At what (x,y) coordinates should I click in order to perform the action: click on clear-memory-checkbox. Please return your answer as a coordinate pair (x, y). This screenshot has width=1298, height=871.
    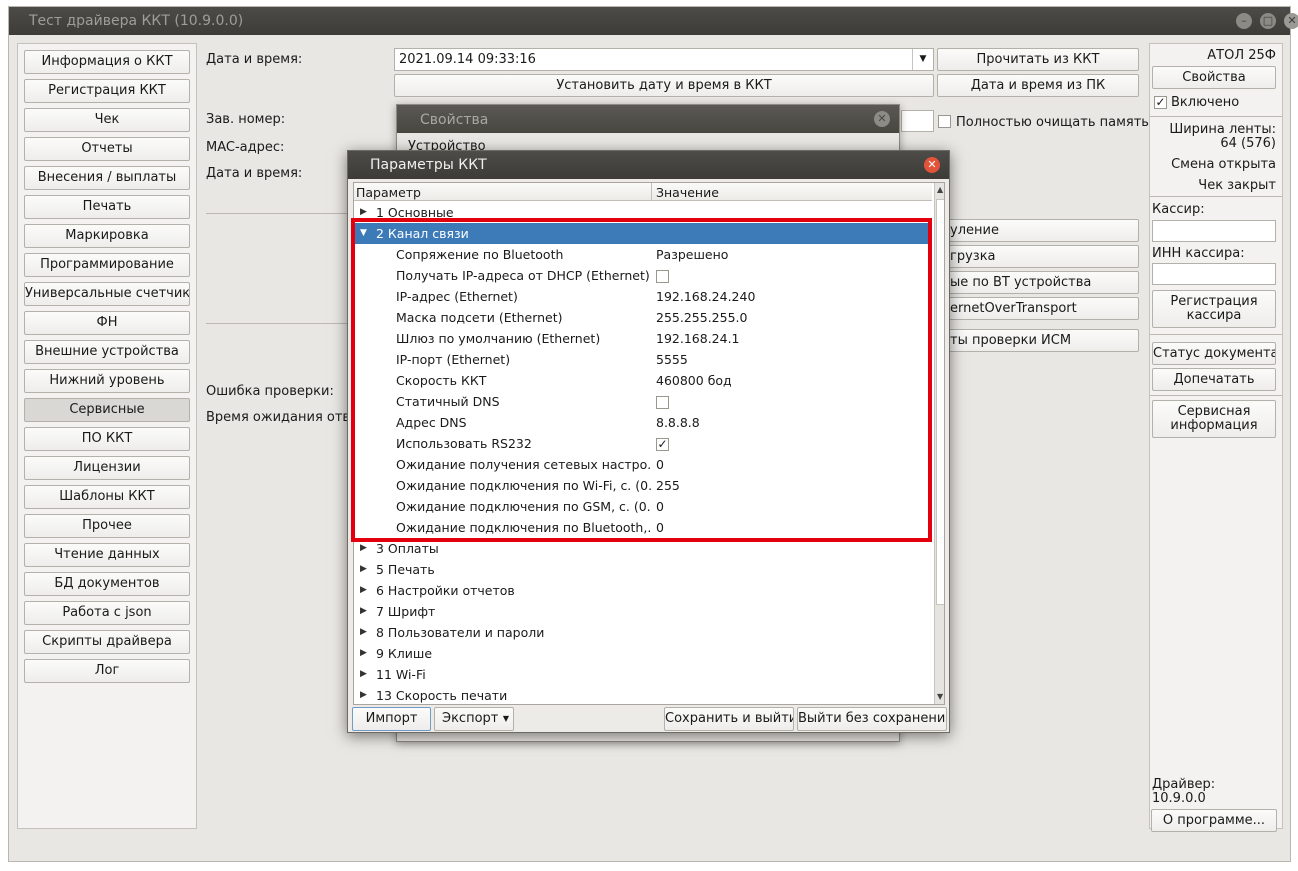
    Looking at the image, I should click on (944, 121).